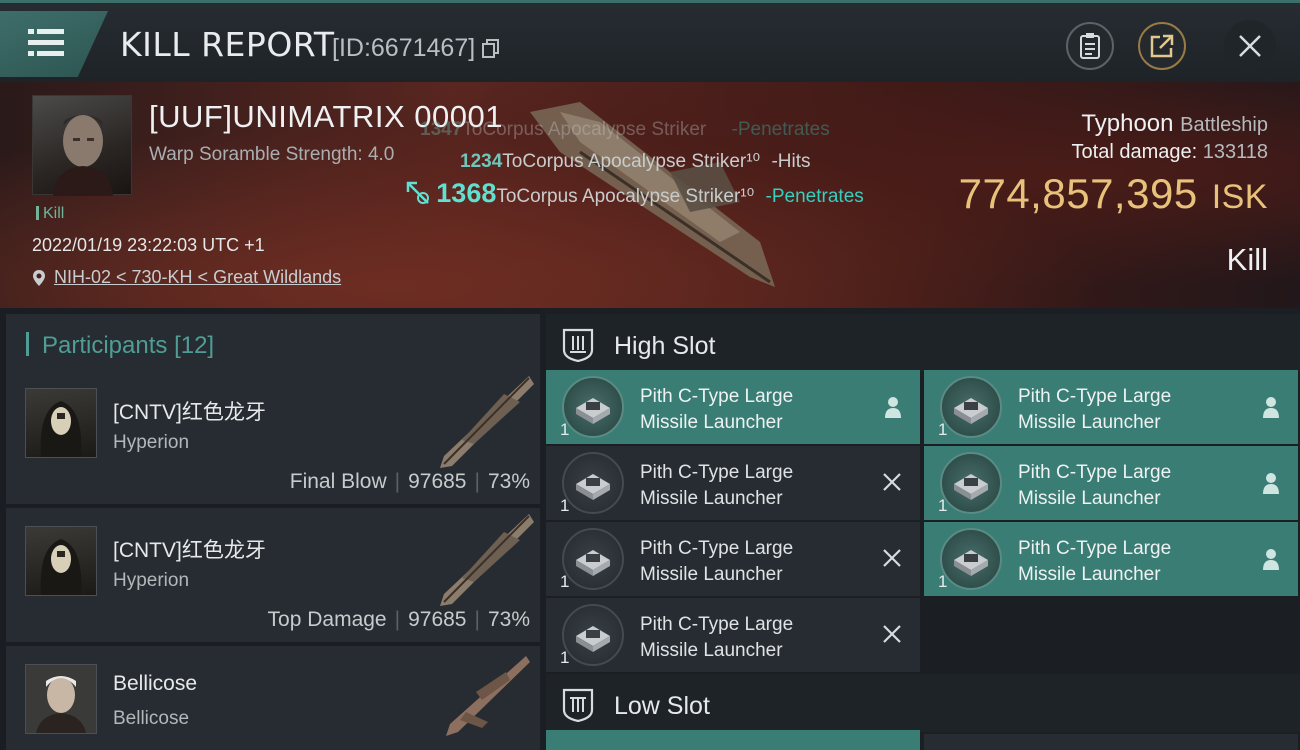  Describe the element at coordinates (327, 619) in the screenshot. I see `participant-role: Top Damage` at that location.